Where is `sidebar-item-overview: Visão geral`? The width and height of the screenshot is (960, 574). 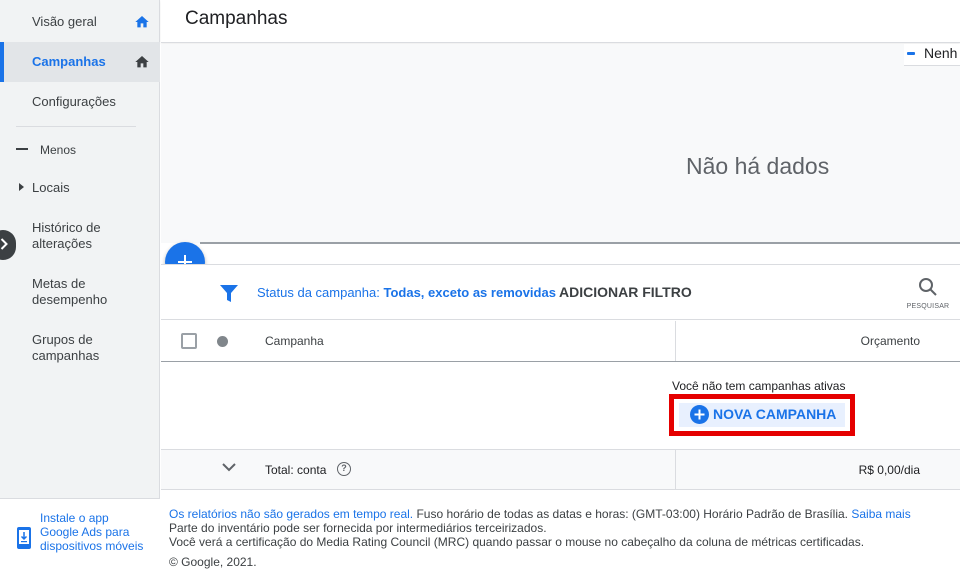
sidebar-item-overview: Visão geral is located at coordinates (80, 22).